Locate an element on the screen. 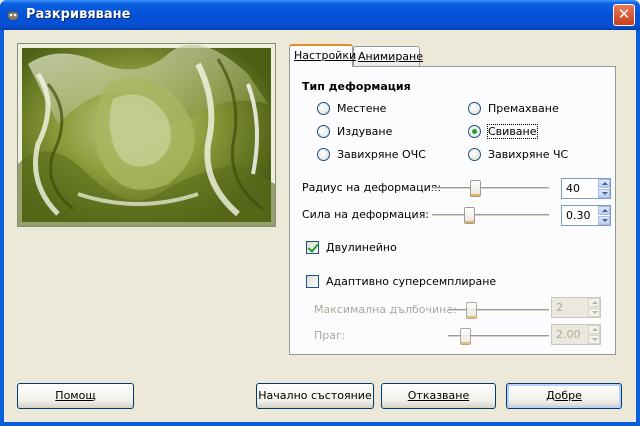 Image resolution: width=640 pixels, height=426 pixels. radio-swirl-ccw: Завихряне ОЧС is located at coordinates (371, 154).